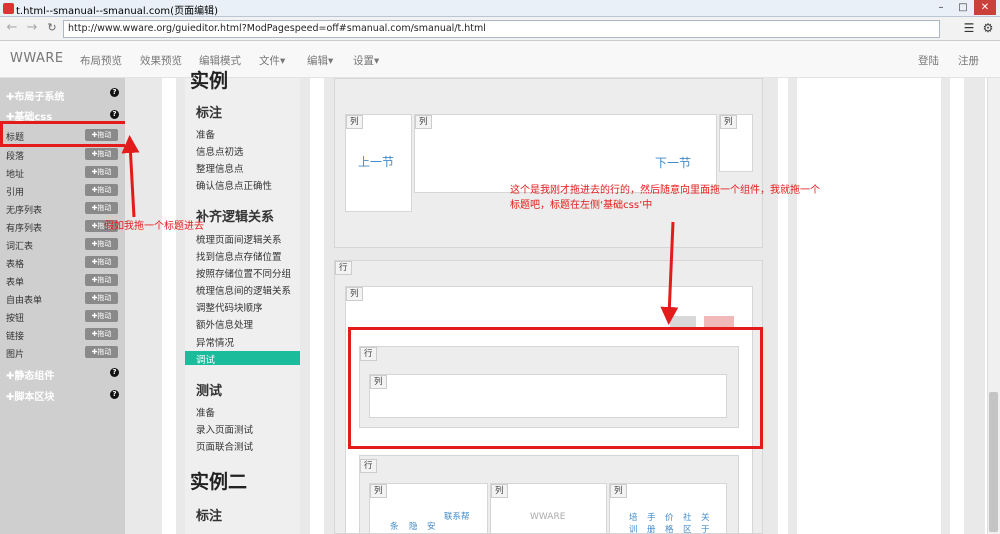  I want to click on arrow-to-dragged-row, so click(669, 273).